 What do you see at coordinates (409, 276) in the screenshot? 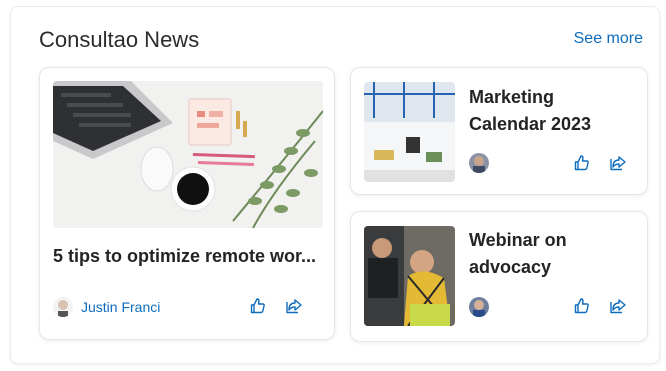
I see `article-image-people` at bounding box center [409, 276].